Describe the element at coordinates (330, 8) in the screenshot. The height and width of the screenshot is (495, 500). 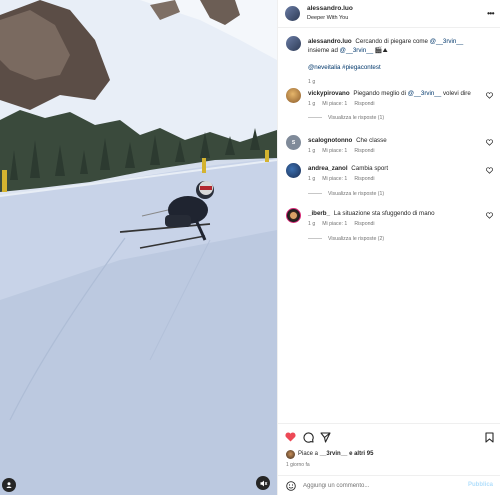
I see `author-username: alessandro.luo` at that location.